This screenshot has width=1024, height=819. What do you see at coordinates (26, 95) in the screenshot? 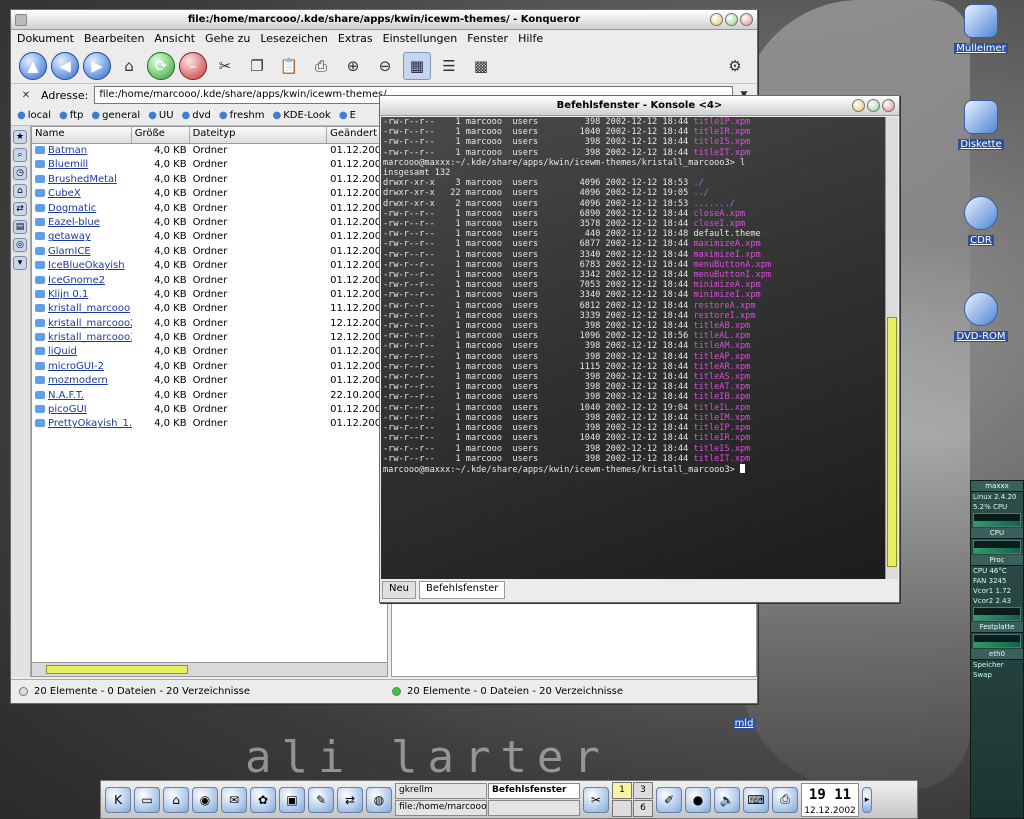
I see `clear-address-icon: ✕` at bounding box center [26, 95].